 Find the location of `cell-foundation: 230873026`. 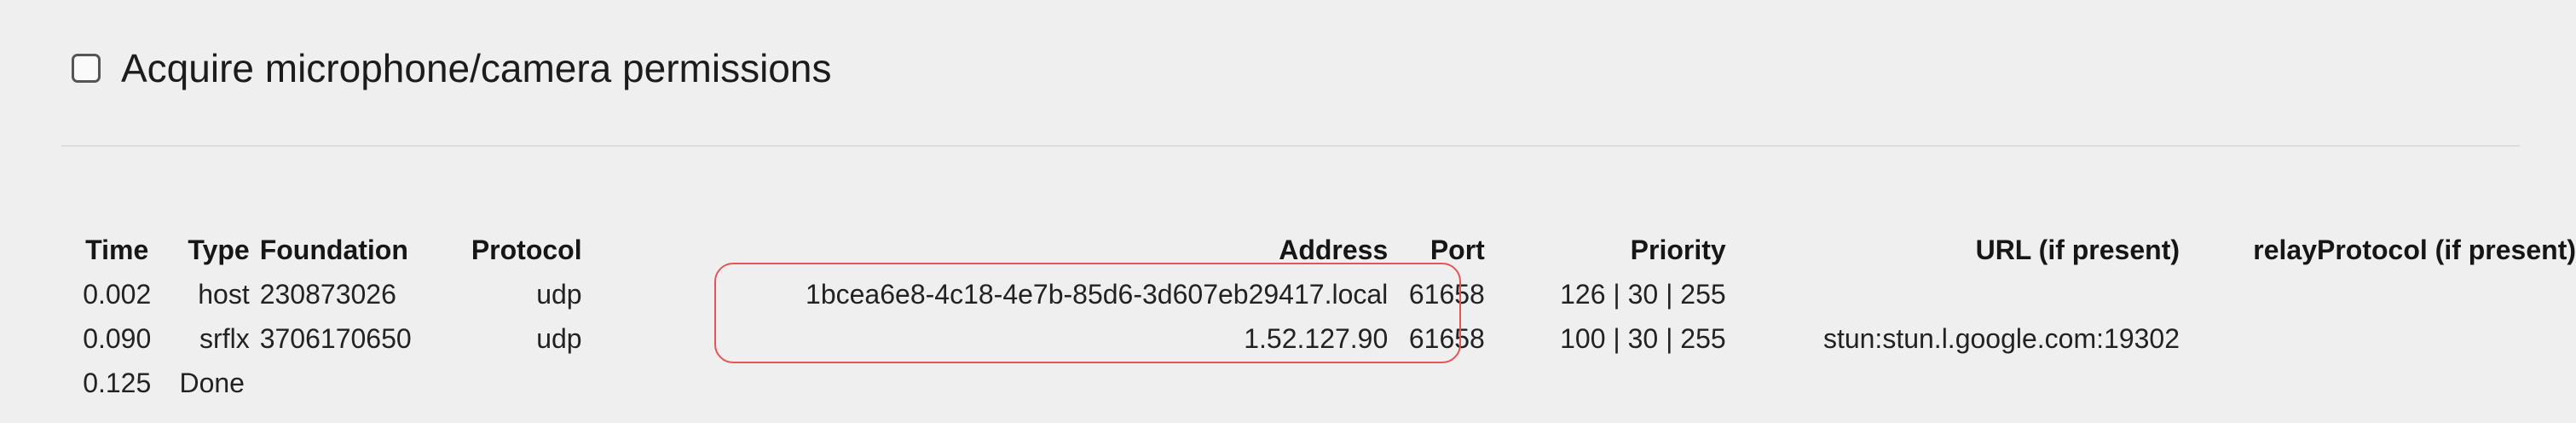

cell-foundation: 230873026 is located at coordinates (327, 294).